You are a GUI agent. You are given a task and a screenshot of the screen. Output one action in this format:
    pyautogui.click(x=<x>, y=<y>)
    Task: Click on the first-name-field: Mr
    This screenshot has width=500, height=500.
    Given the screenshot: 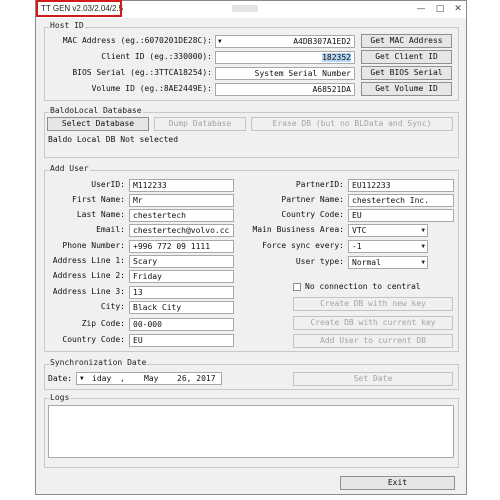 What is the action you would take?
    pyautogui.click(x=181, y=200)
    